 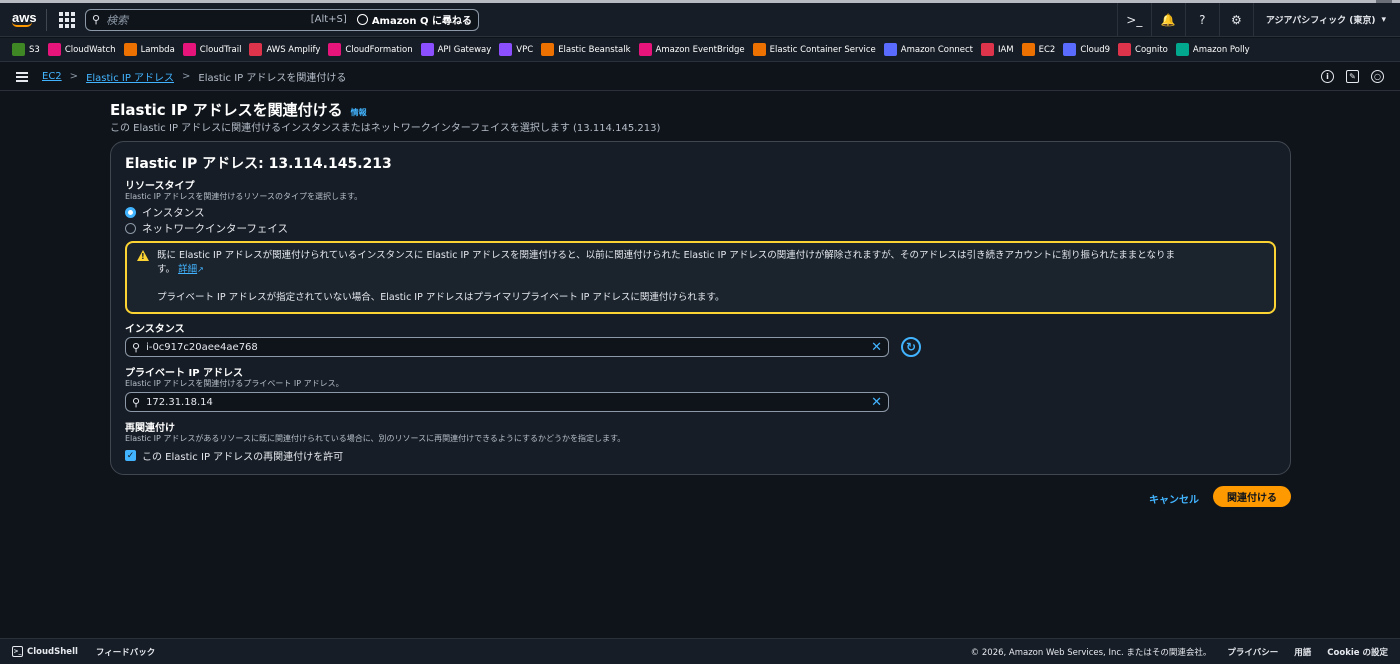 What do you see at coordinates (52, 76) in the screenshot?
I see `breadcrumb-ec2: EC2` at bounding box center [52, 76].